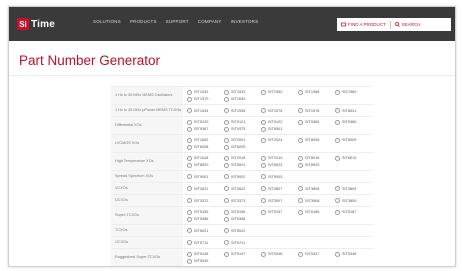 This screenshot has width=462, height=271. Describe the element at coordinates (242, 188) in the screenshot. I see `part-radio-option: SIT3522` at that location.